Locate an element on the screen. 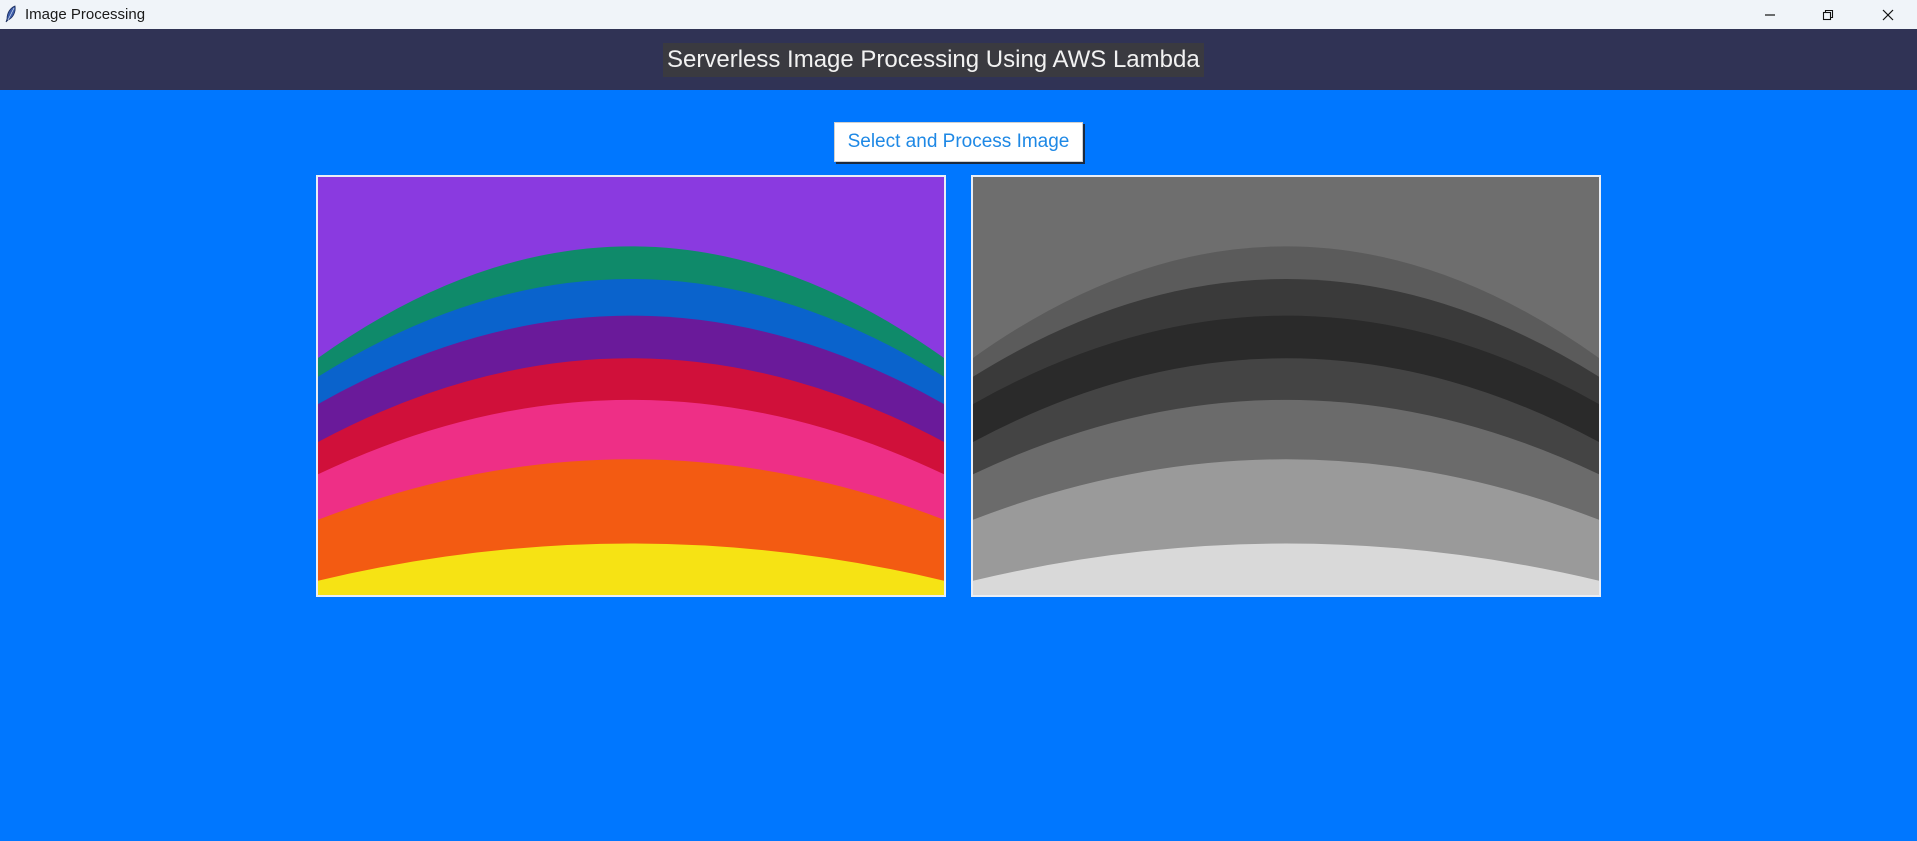 This screenshot has height=841, width=1917. close-button is located at coordinates (1888, 14).